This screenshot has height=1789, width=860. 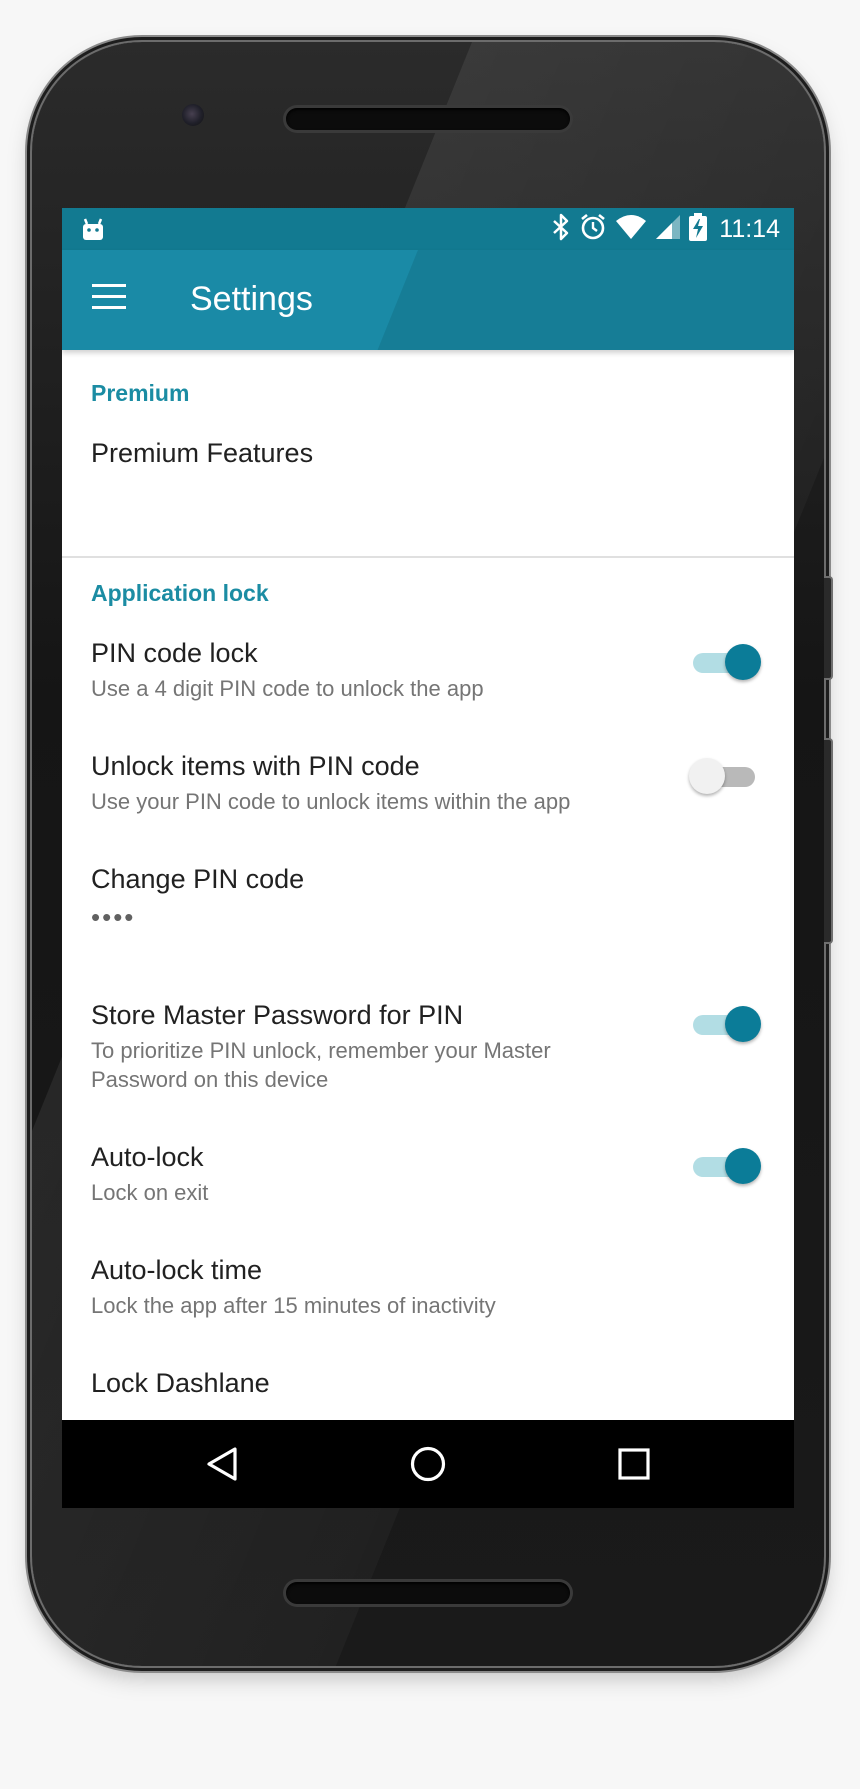 What do you see at coordinates (174, 653) in the screenshot?
I see `pref-title: PIN code lock` at bounding box center [174, 653].